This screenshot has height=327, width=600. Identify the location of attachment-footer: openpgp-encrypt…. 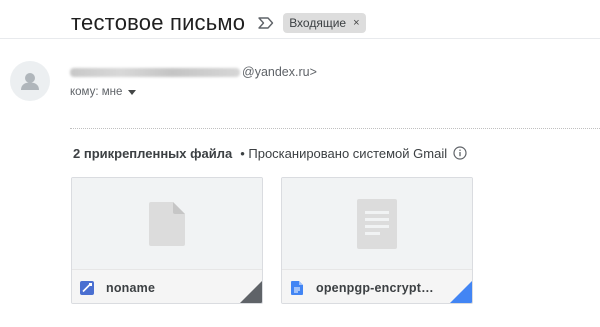
(377, 286).